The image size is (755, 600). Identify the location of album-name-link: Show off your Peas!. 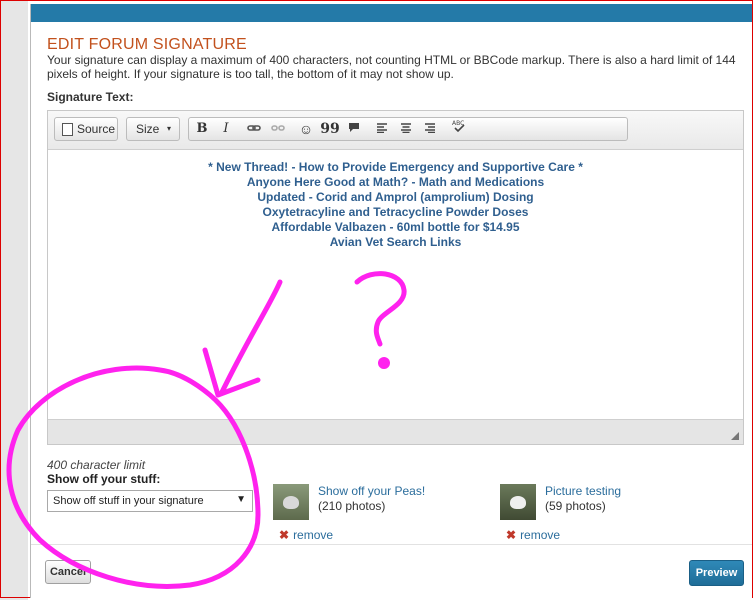
(371, 491).